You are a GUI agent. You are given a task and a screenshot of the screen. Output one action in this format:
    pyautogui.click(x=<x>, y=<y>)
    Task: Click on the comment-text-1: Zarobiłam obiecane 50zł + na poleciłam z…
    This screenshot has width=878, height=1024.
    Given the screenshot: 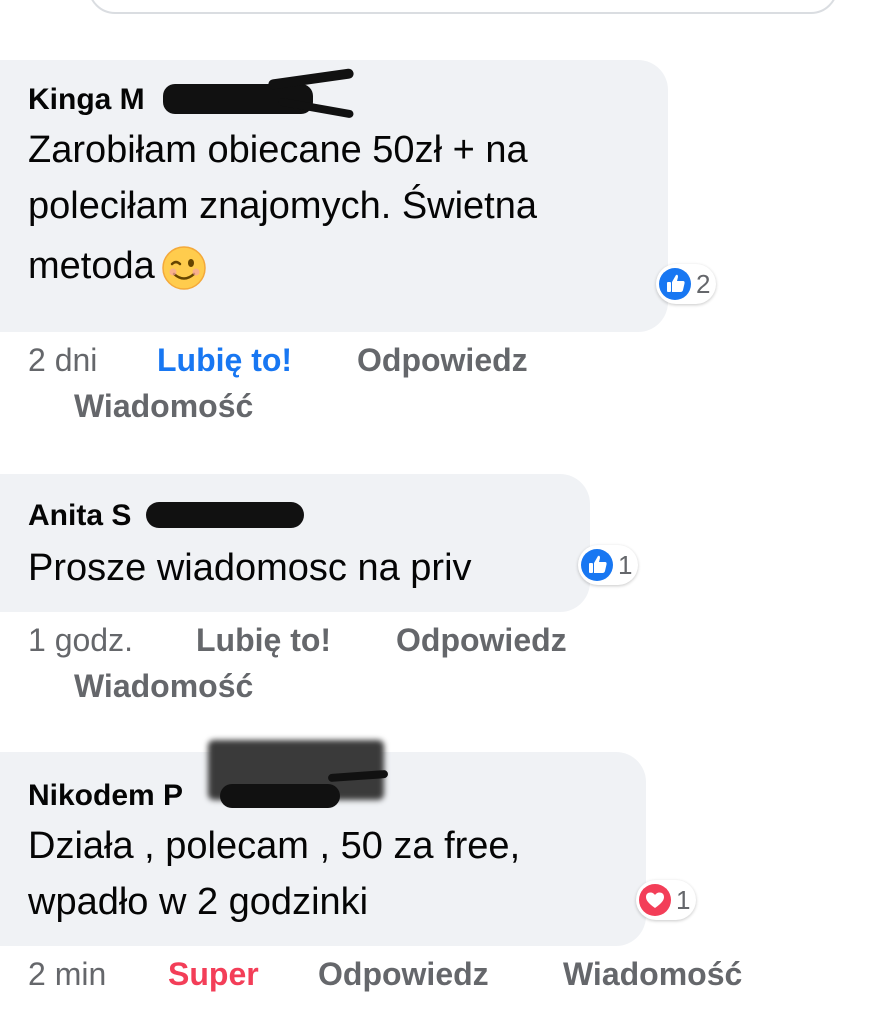 What is the action you would take?
    pyautogui.click(x=334, y=210)
    